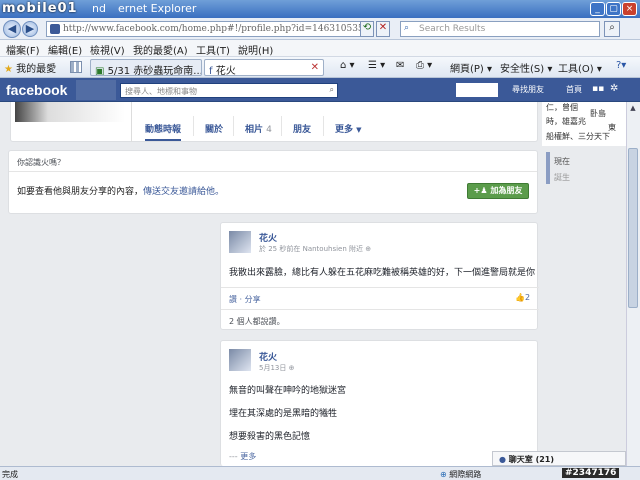  What do you see at coordinates (30, 29) in the screenshot?
I see `forward-button: ▶` at bounding box center [30, 29].